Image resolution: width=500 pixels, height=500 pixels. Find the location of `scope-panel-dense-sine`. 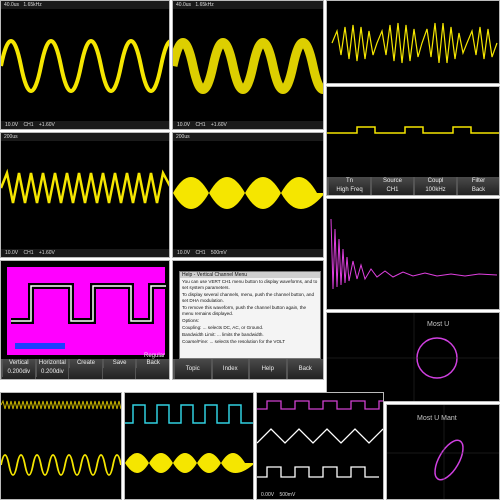

scope-panel-dense-sine is located at coordinates (61, 446).